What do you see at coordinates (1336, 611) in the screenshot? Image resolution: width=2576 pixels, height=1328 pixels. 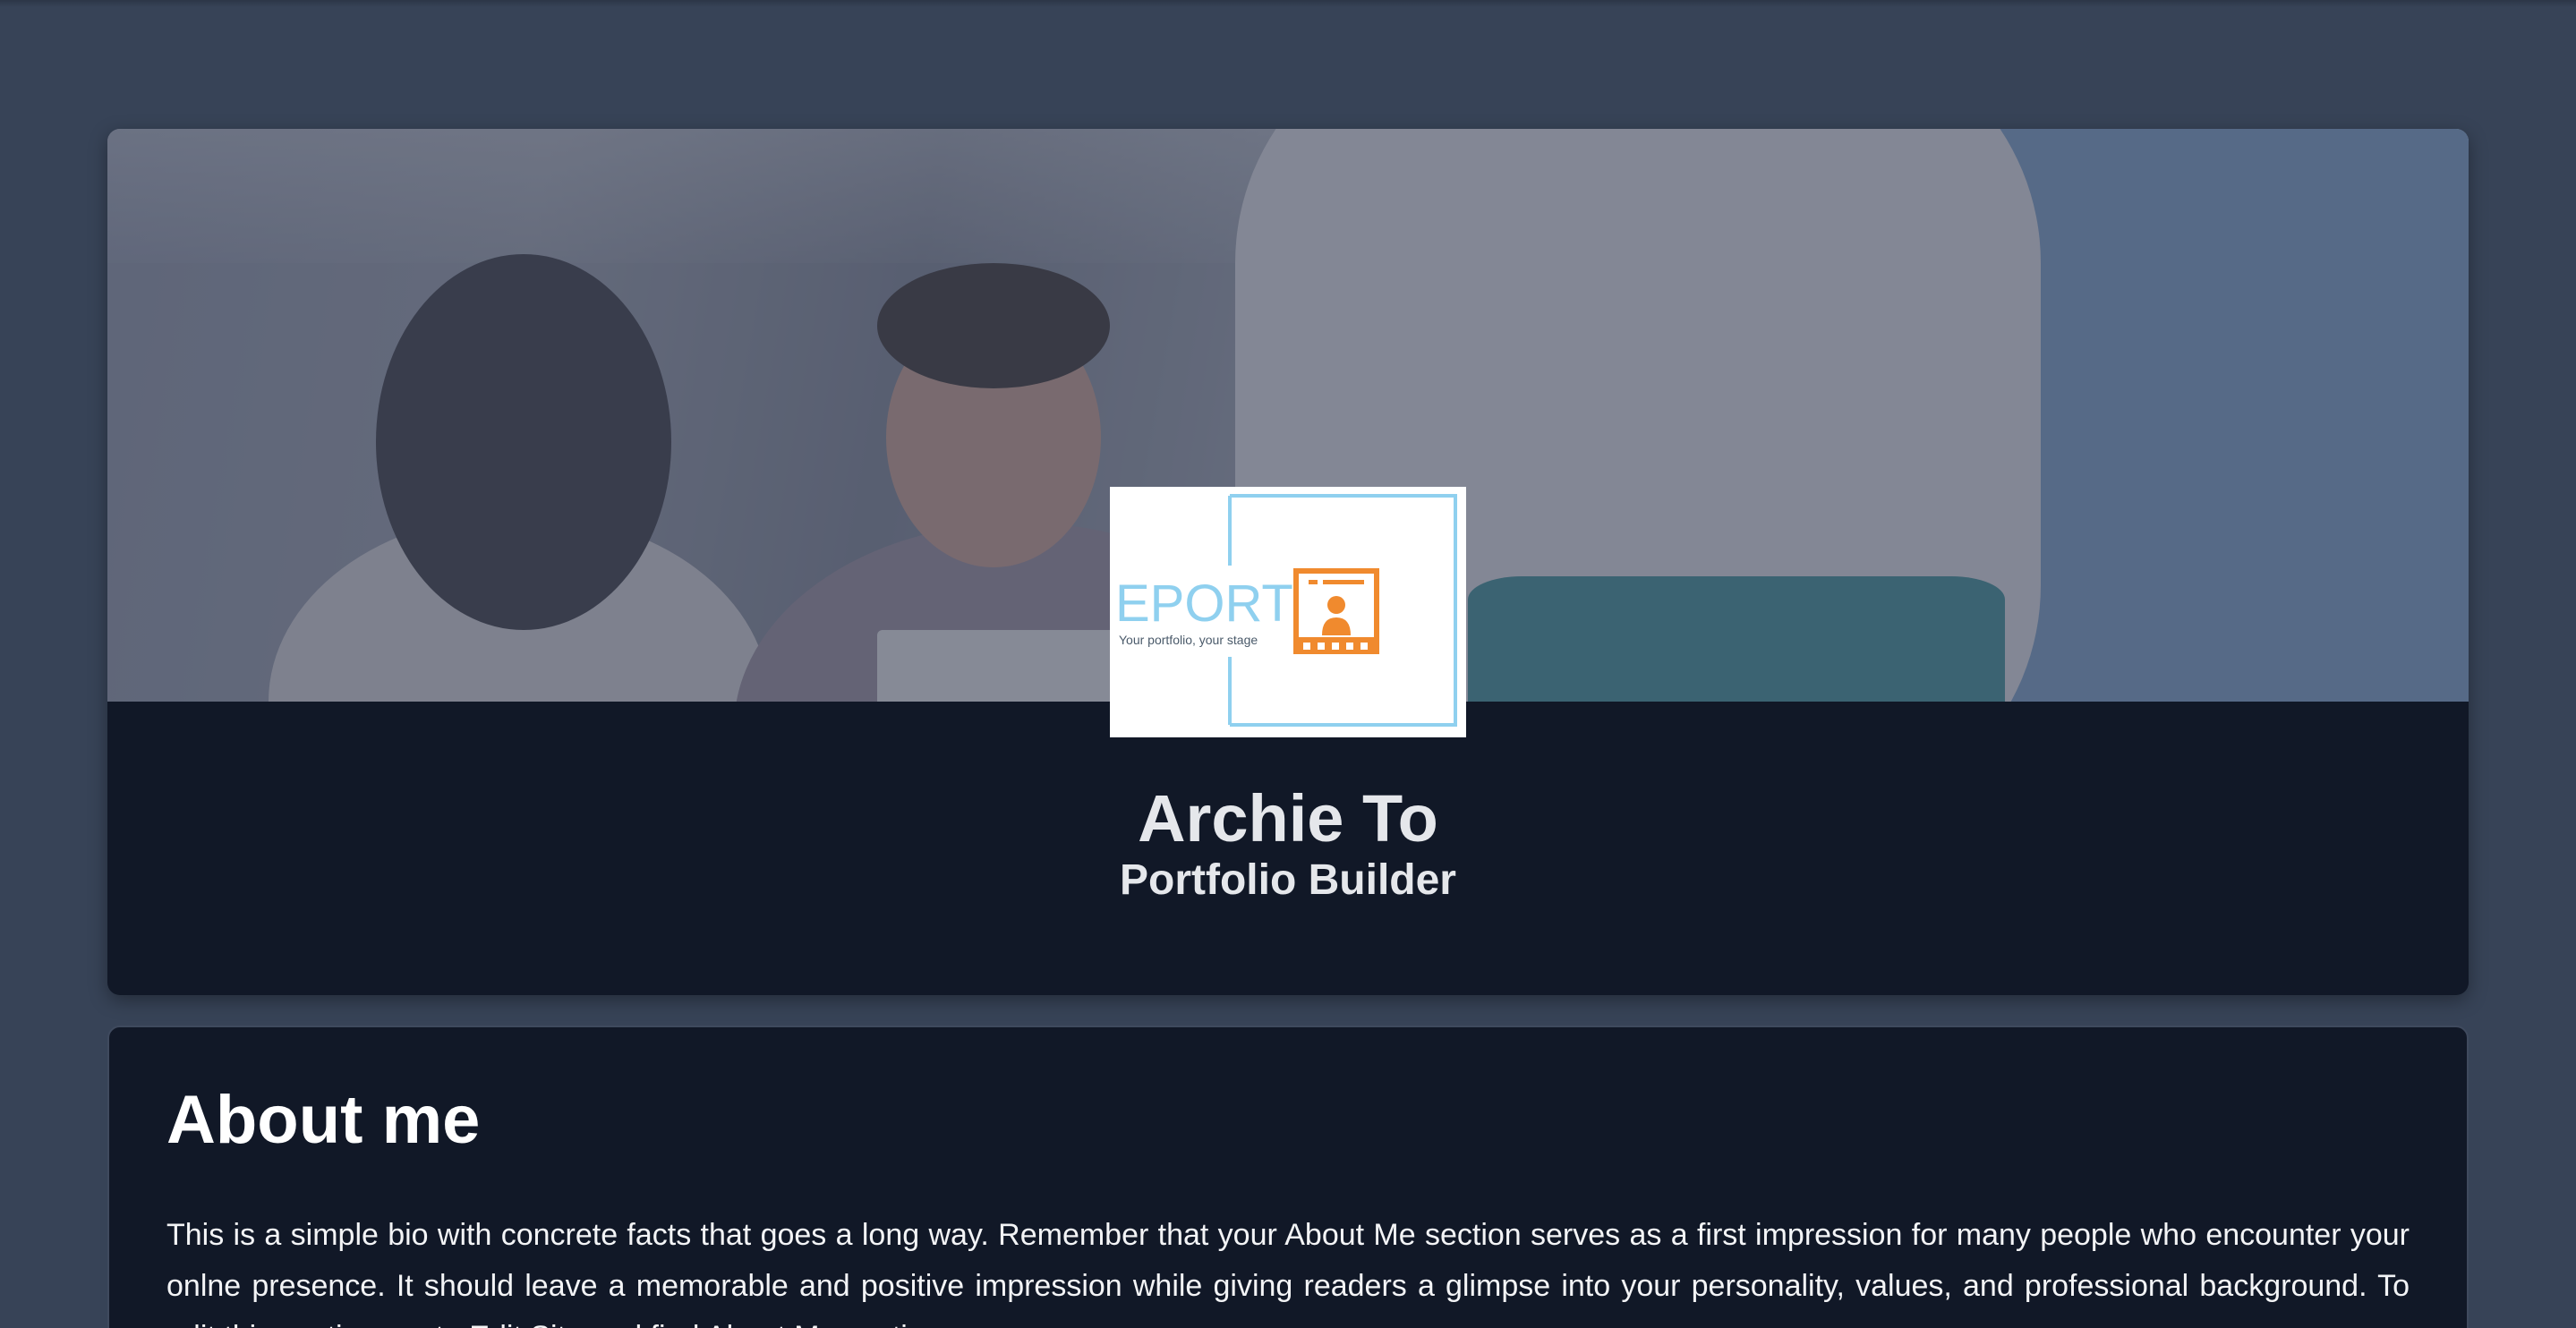 I see `portfolio-person-icon` at bounding box center [1336, 611].